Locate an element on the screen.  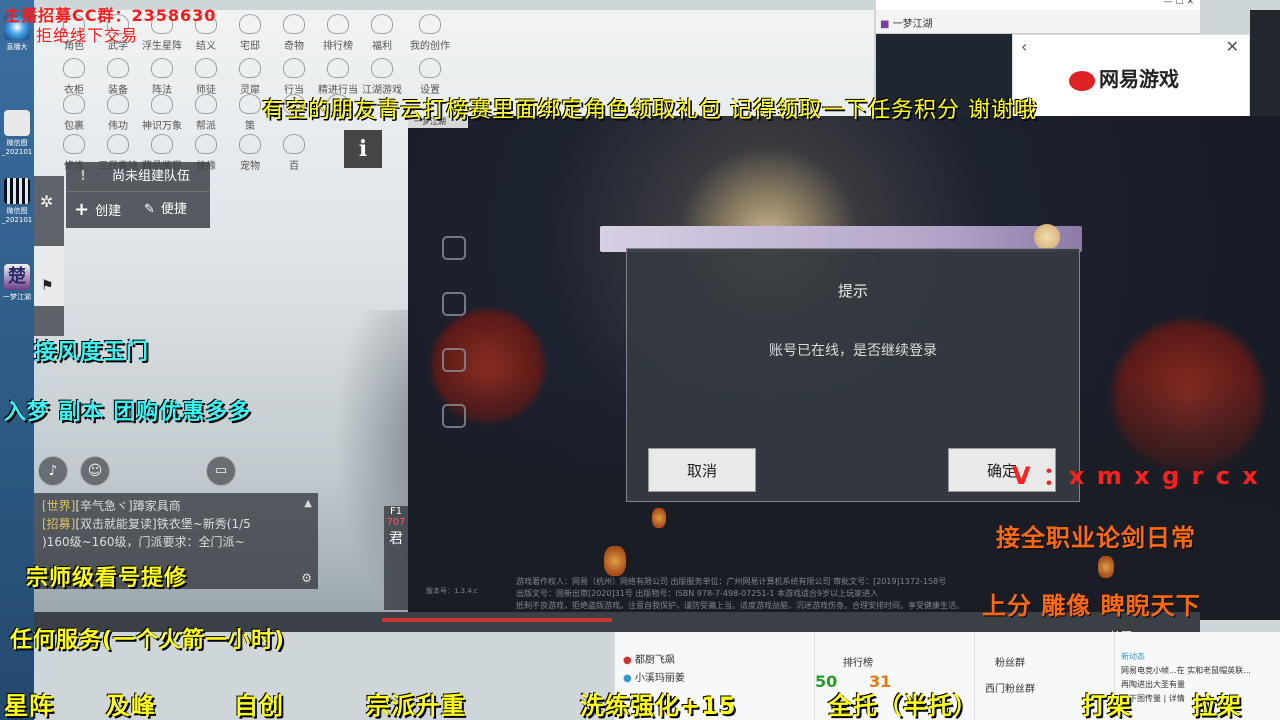
notice-icon is located at coordinates (454, 304).